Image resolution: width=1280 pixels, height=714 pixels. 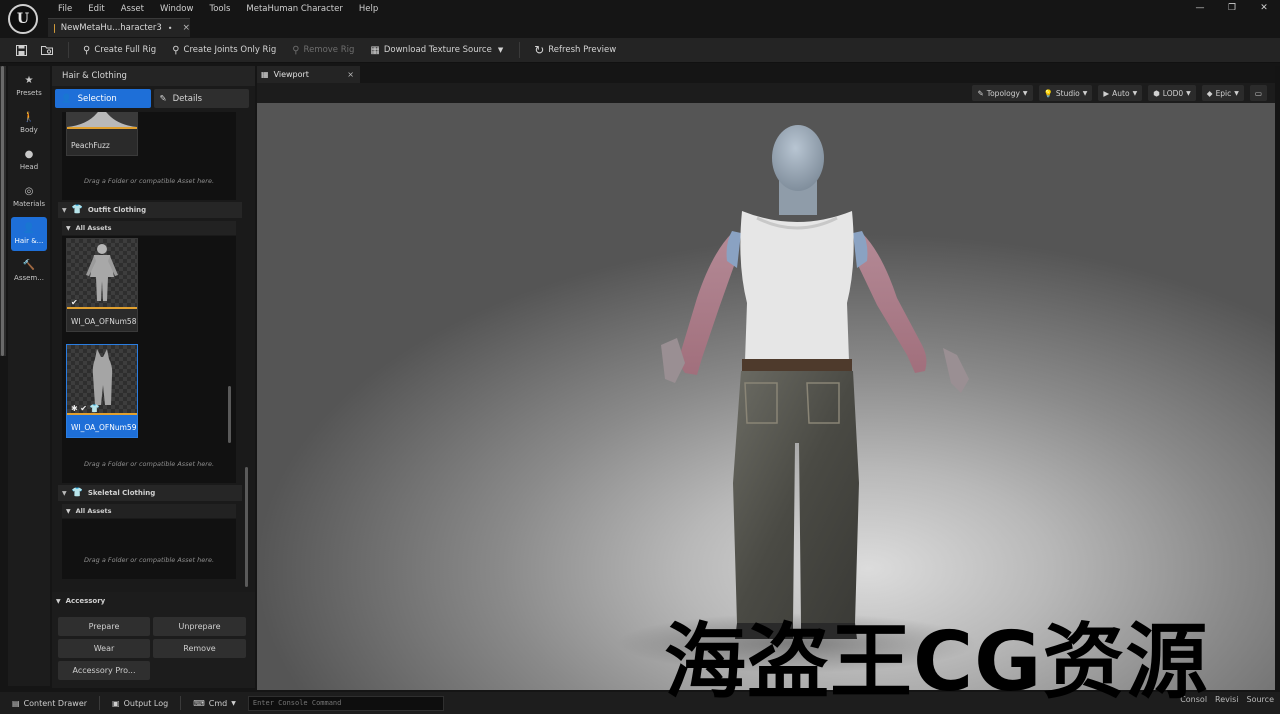 I want to click on cmd-label: Cmd, so click(x=218, y=703).